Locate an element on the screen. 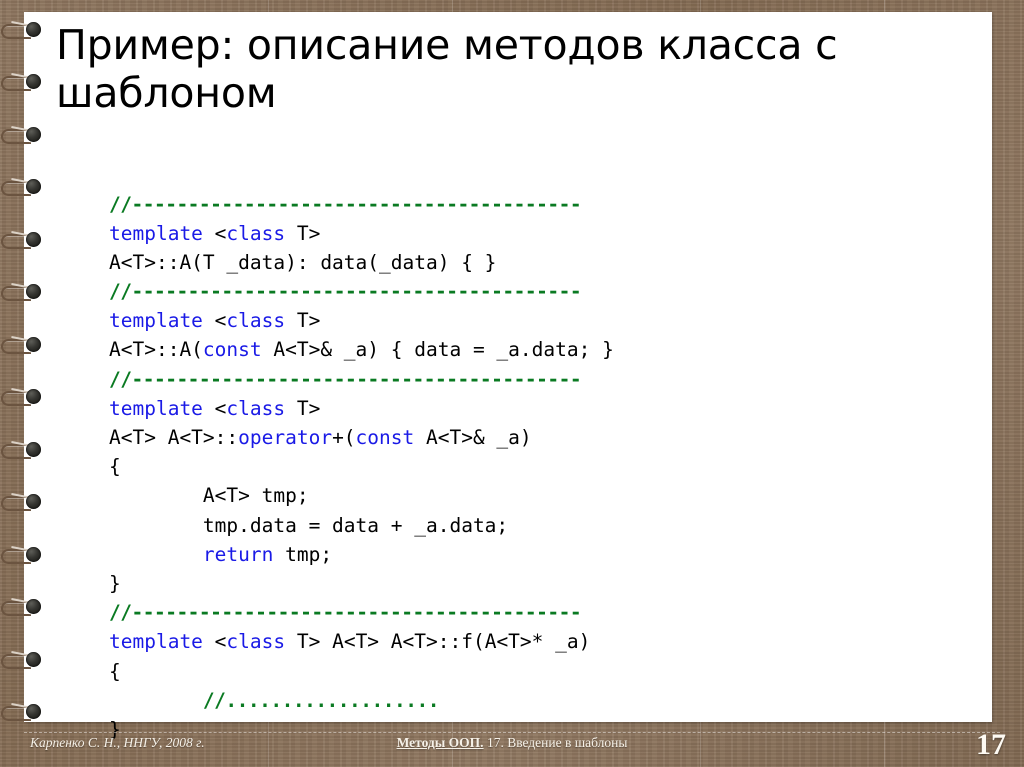 The image size is (1024, 767). code-text: T> A<T> A<T>::f(A<T>* _a) is located at coordinates (438, 642).